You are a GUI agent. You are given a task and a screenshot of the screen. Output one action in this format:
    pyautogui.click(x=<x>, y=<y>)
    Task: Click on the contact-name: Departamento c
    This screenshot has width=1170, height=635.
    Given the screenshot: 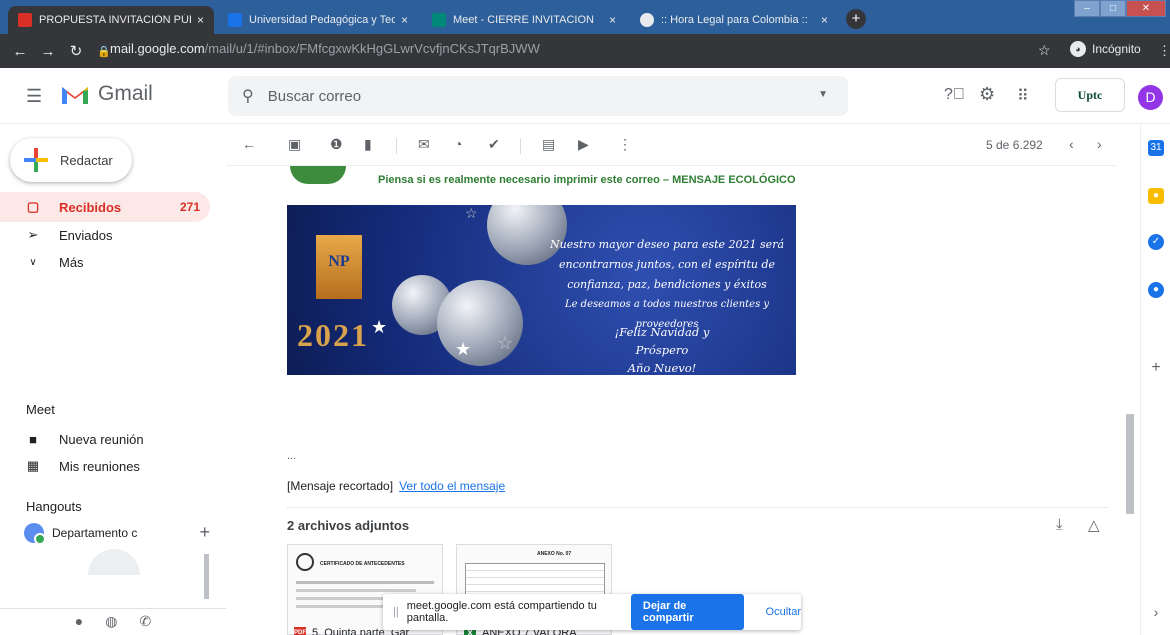 What is the action you would take?
    pyautogui.click(x=95, y=532)
    